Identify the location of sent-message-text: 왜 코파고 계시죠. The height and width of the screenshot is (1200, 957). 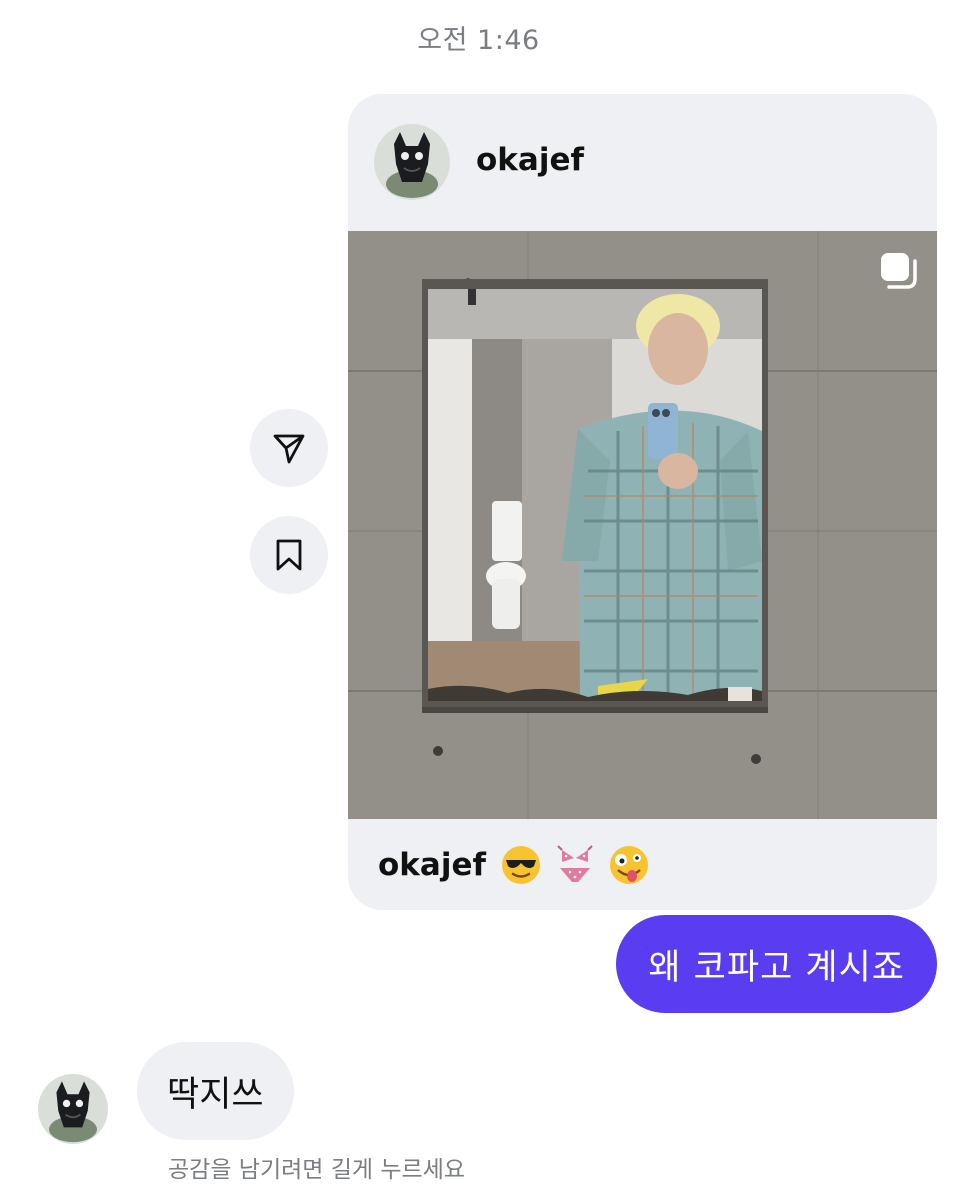
(776, 967).